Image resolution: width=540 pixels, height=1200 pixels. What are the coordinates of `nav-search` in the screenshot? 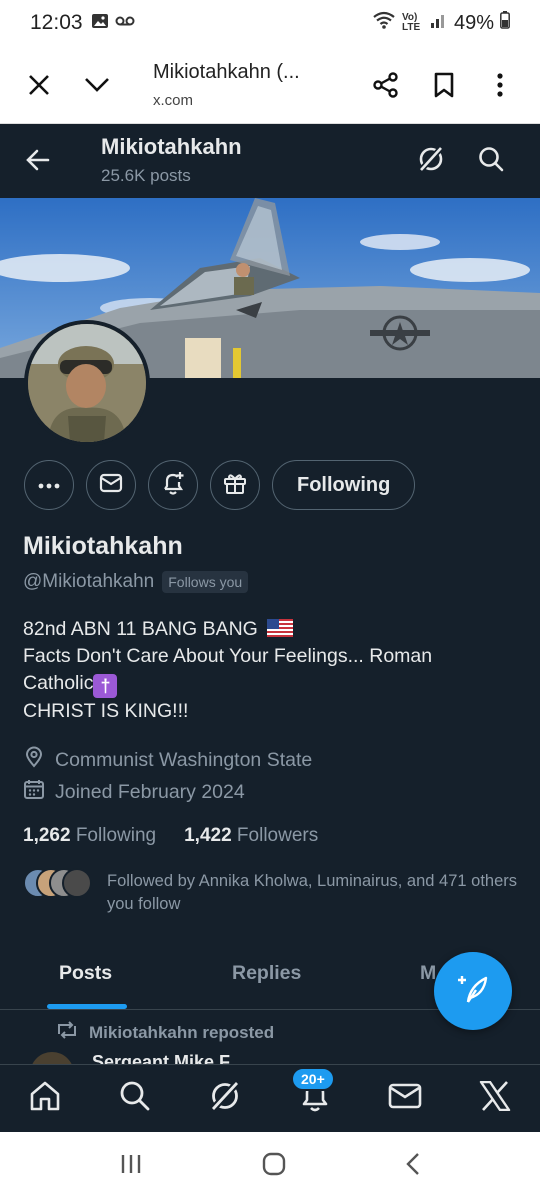 It's located at (135, 1099).